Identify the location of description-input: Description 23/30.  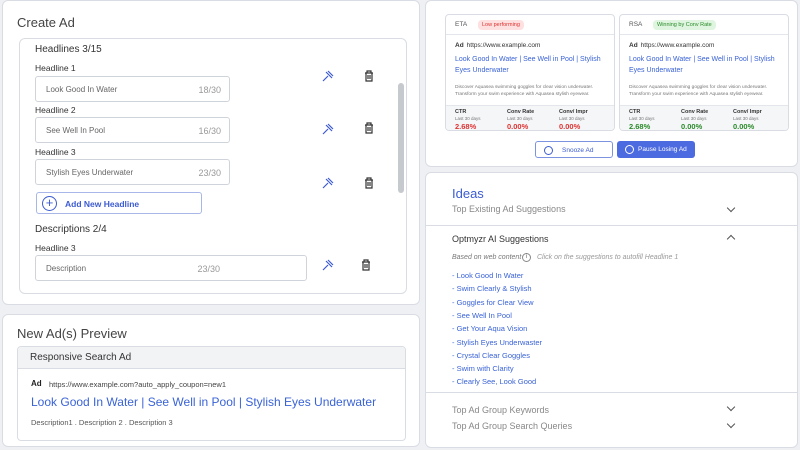
(171, 268).